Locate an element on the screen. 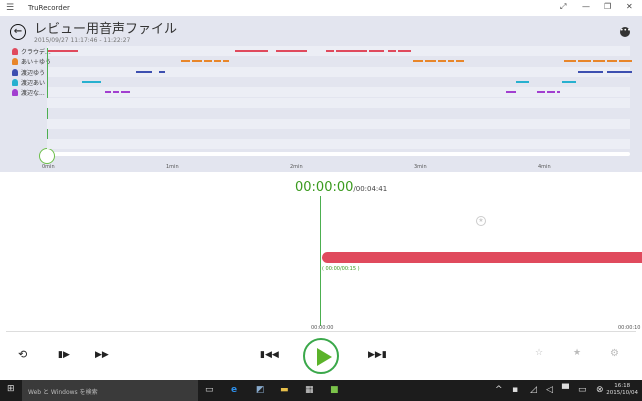 The width and height of the screenshot is (642, 401). time-tick-label: 3min is located at coordinates (420, 167).